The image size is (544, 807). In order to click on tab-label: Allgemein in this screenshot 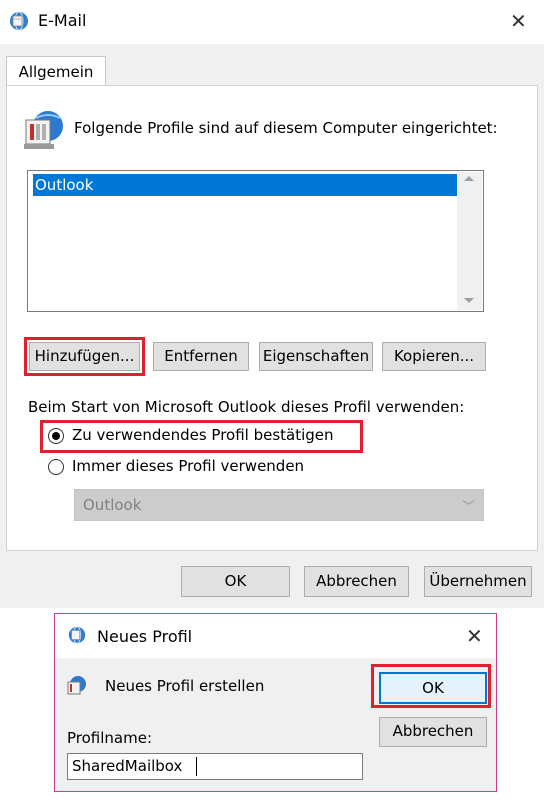, I will do `click(56, 72)`.